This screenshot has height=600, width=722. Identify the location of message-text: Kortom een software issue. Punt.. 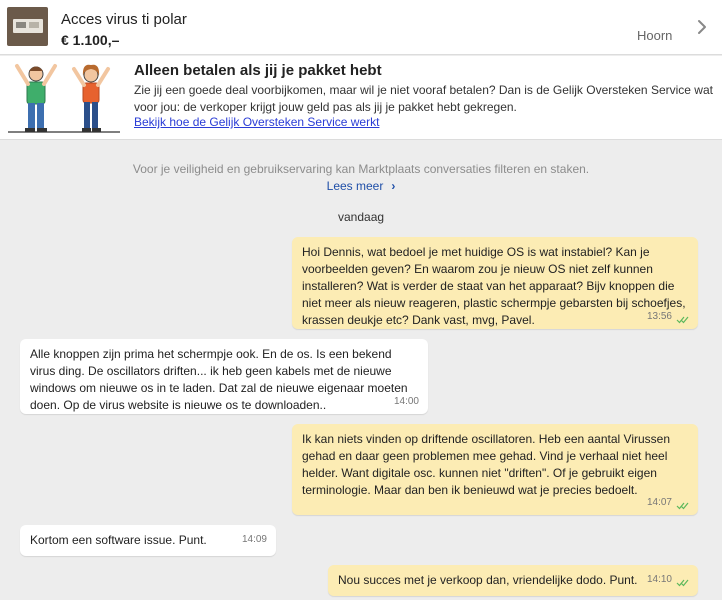
(118, 540).